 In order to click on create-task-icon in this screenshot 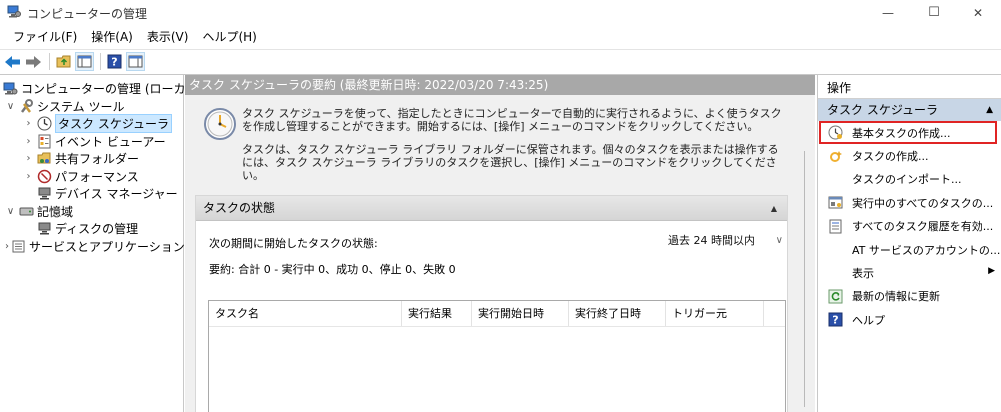, I will do `click(835, 156)`.